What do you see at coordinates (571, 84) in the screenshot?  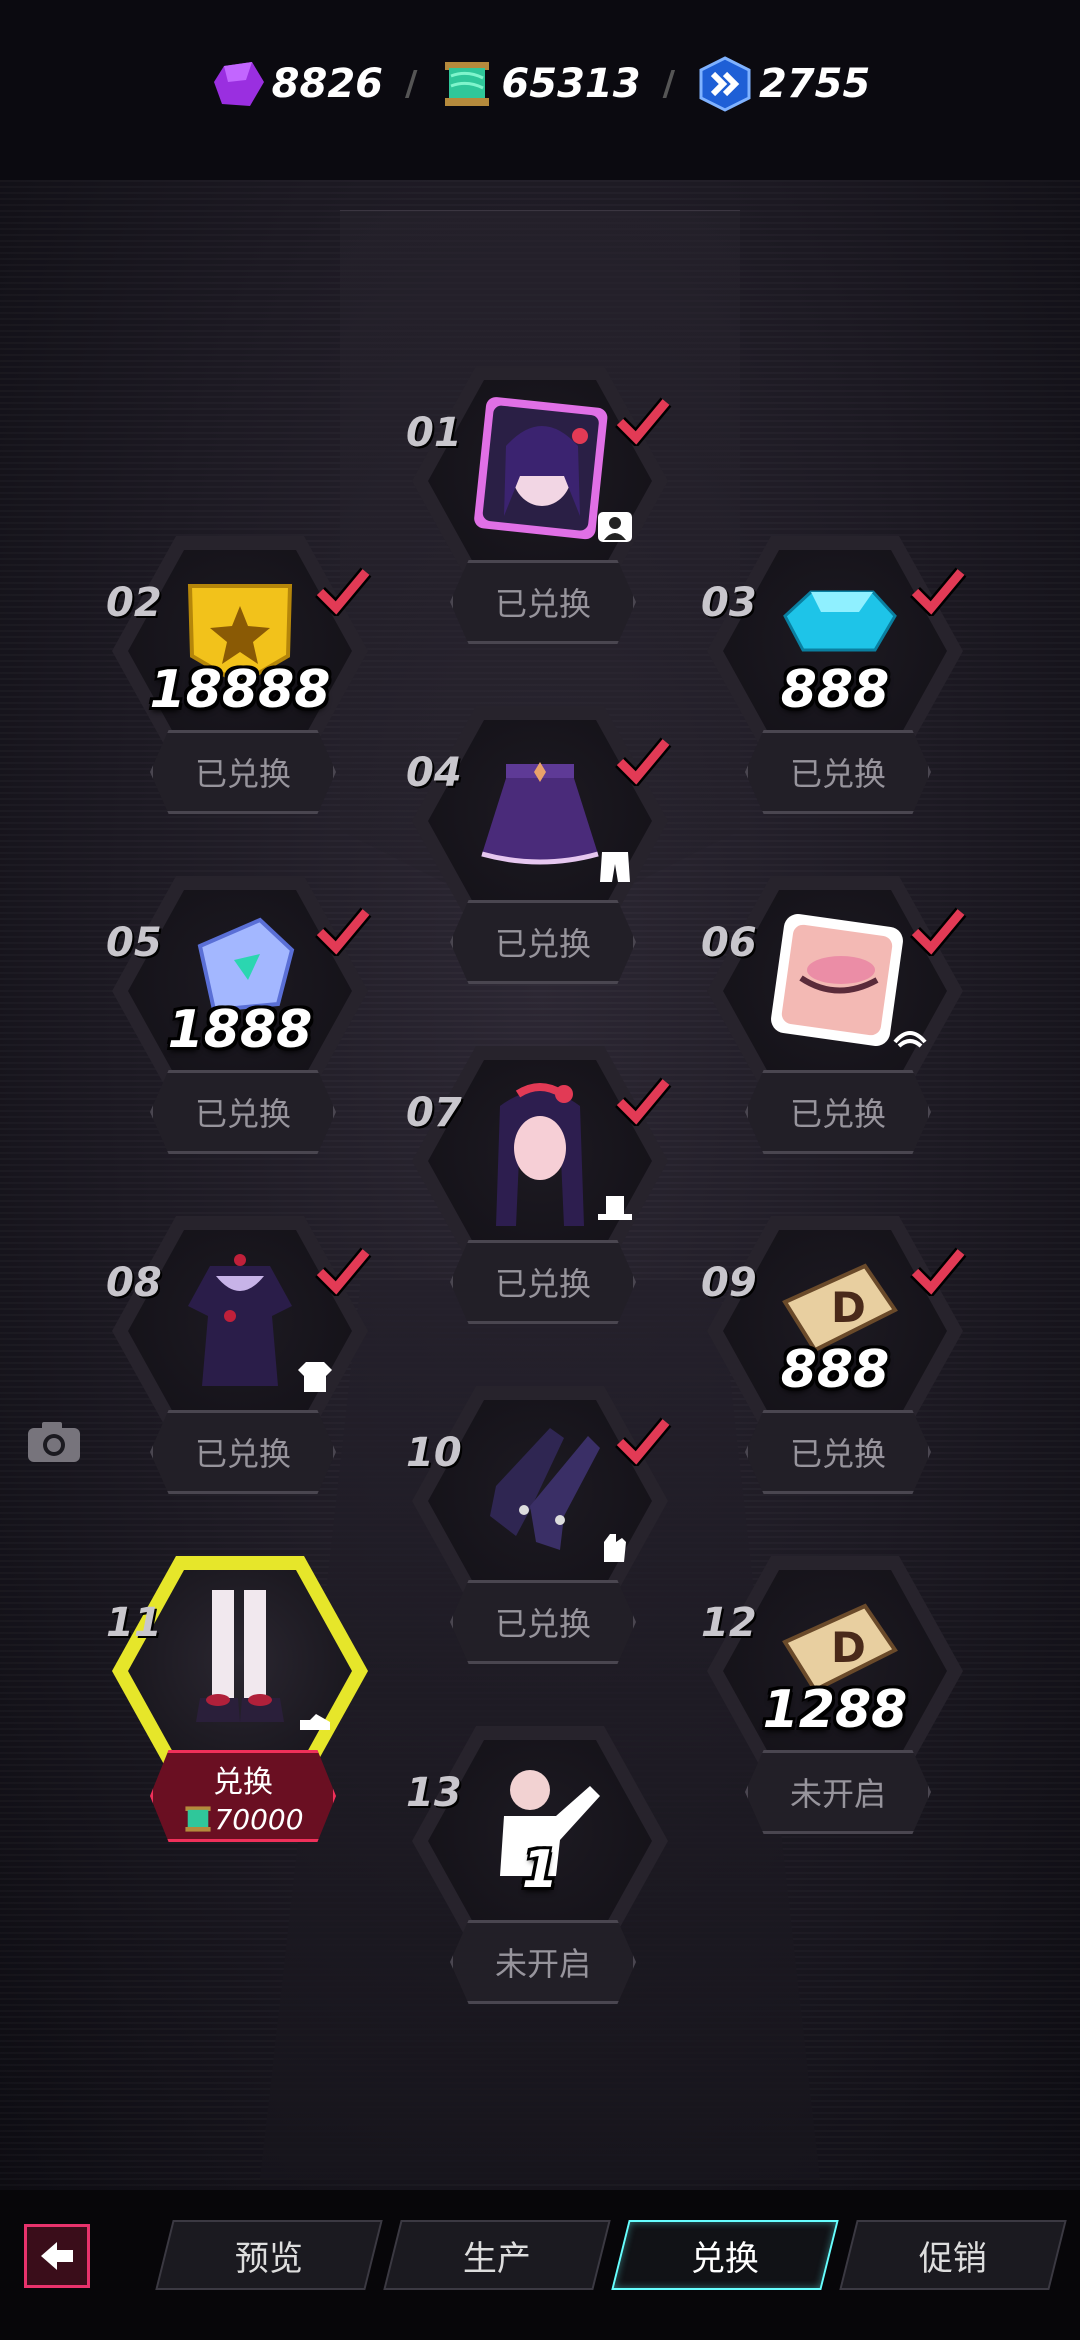 I see `scroll-count: 65313` at bounding box center [571, 84].